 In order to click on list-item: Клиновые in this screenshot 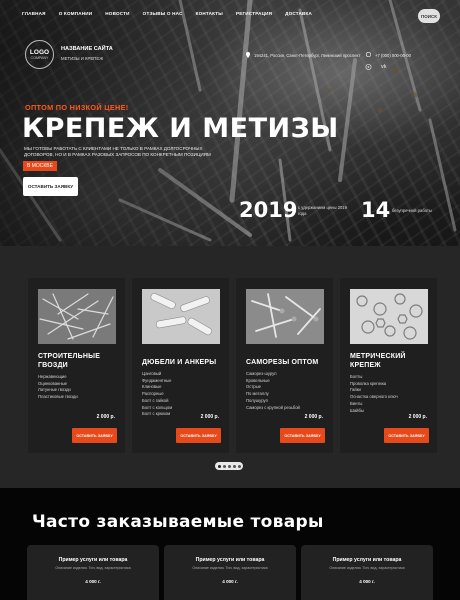, I will do `click(152, 387)`.